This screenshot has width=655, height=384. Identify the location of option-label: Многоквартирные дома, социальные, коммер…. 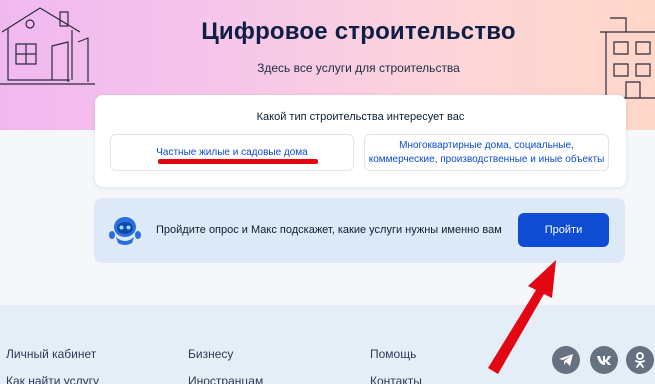
(486, 152).